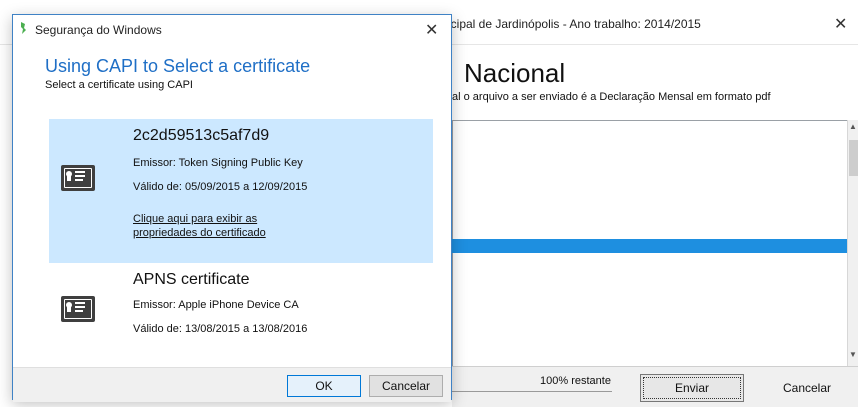 The image size is (858, 407). Describe the element at coordinates (853, 158) in the screenshot. I see `scrollbar-thumb` at that location.